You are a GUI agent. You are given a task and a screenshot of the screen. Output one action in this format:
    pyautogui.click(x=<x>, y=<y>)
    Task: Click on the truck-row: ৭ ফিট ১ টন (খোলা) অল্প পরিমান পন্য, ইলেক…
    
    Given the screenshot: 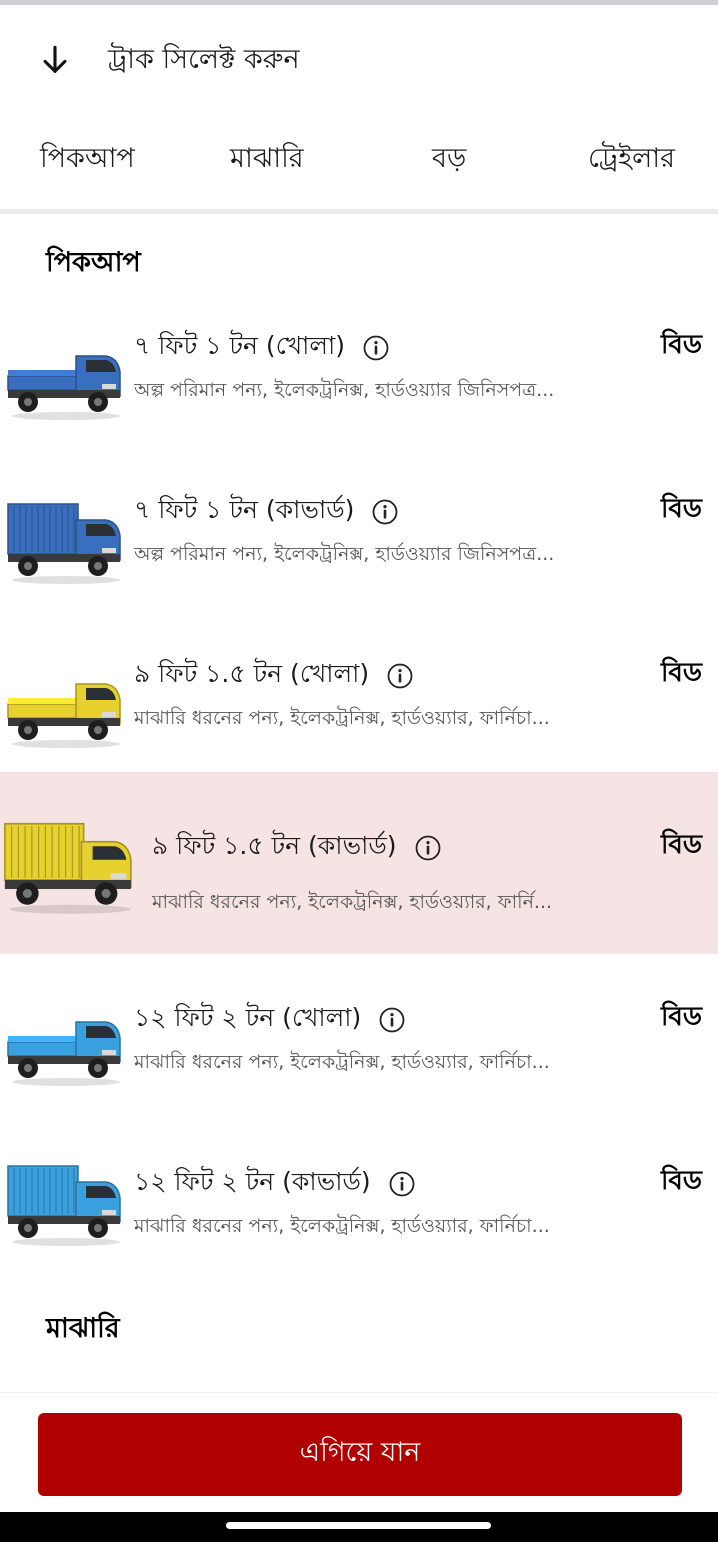 What is the action you would take?
    pyautogui.click(x=359, y=376)
    